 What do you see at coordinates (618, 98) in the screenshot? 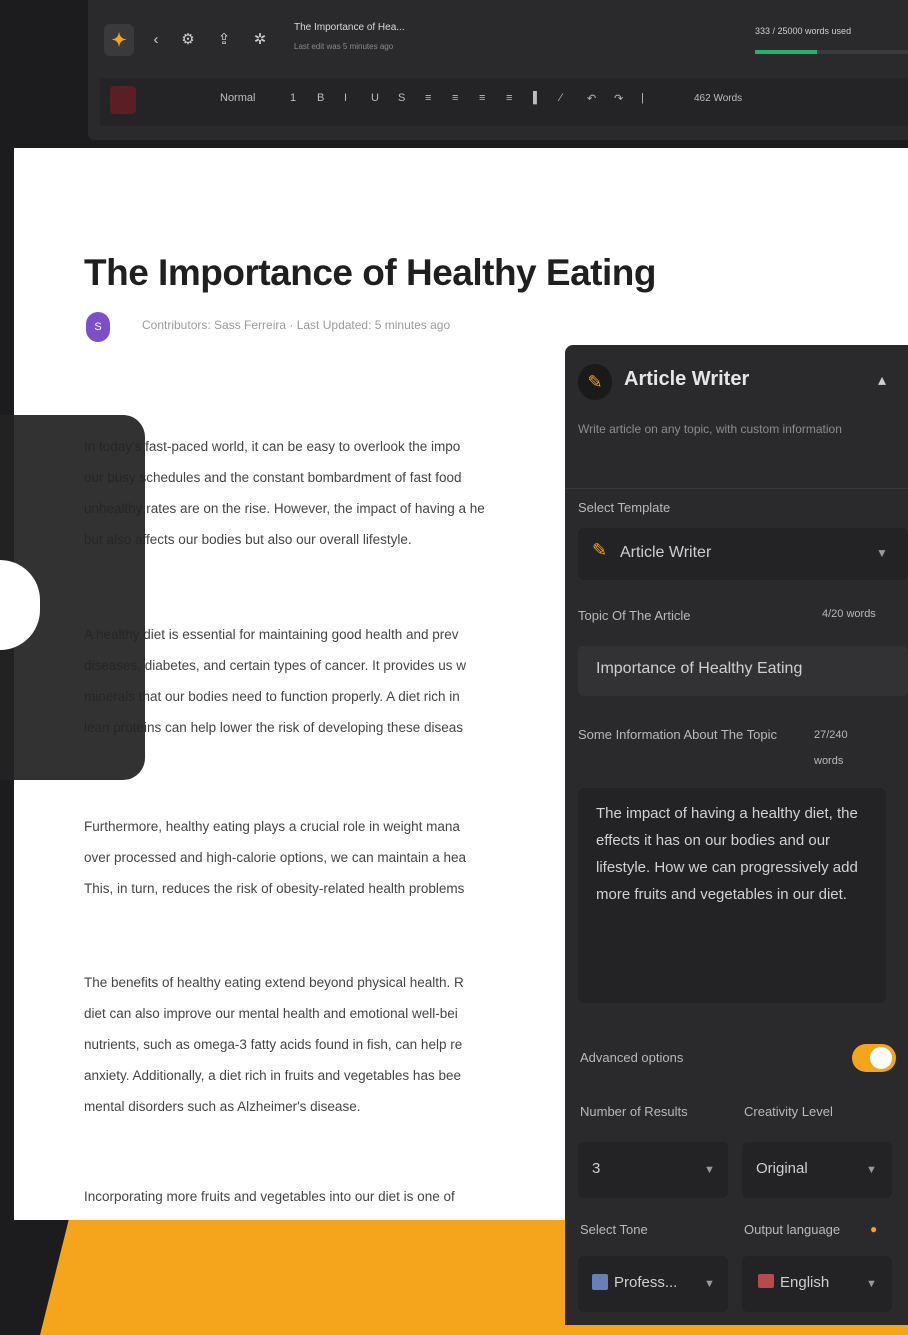
I see `format-button: ↷` at bounding box center [618, 98].